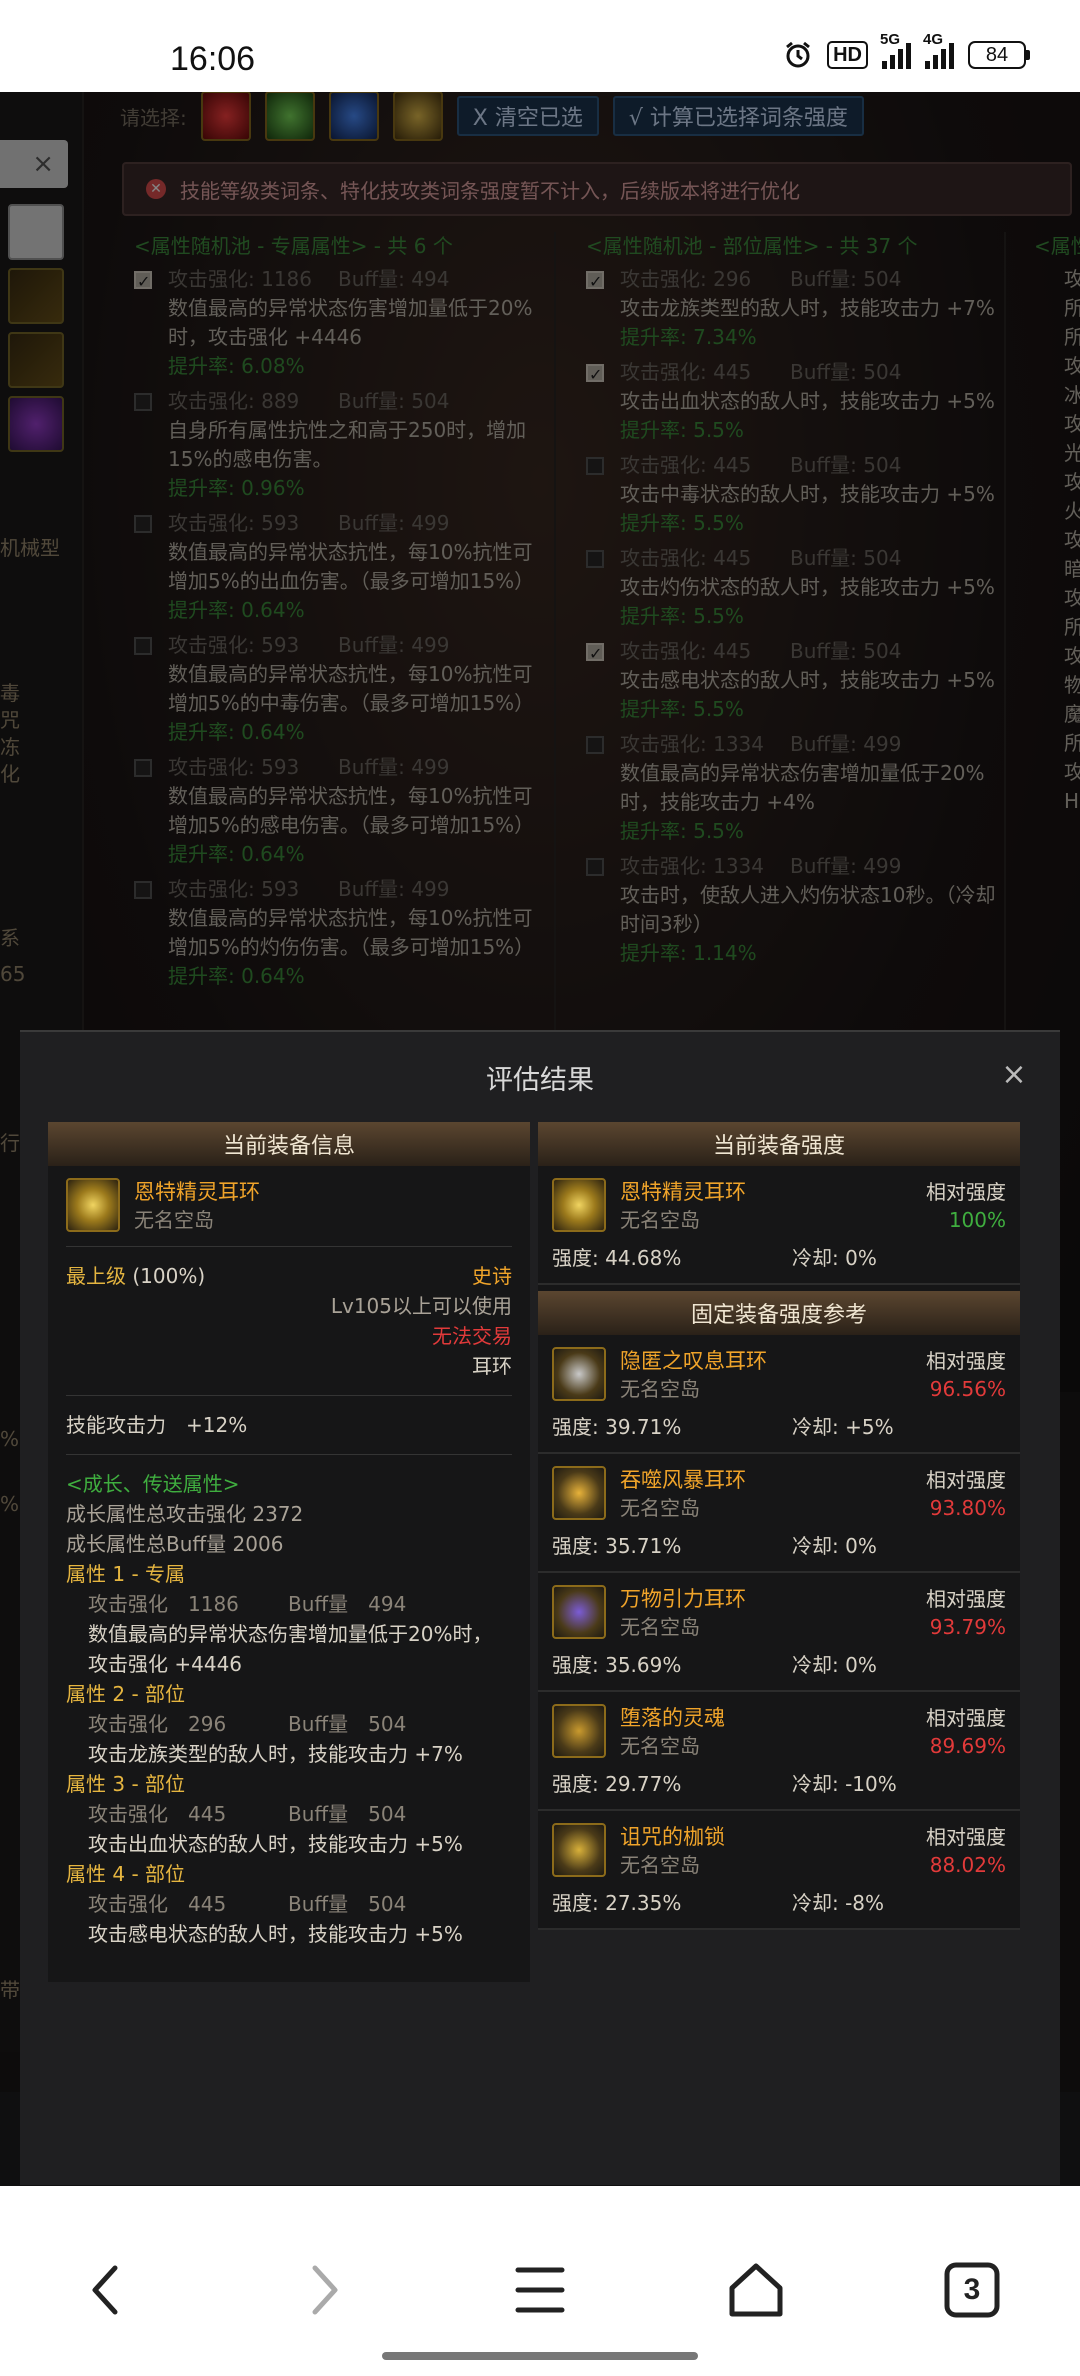 This screenshot has height=2376, width=1080. What do you see at coordinates (779, 1225) in the screenshot?
I see `current-strength-card: 恩特精灵耳环 无名空岛 相对强度 100% 强度: 44.68% 冷却: 0%` at bounding box center [779, 1225].